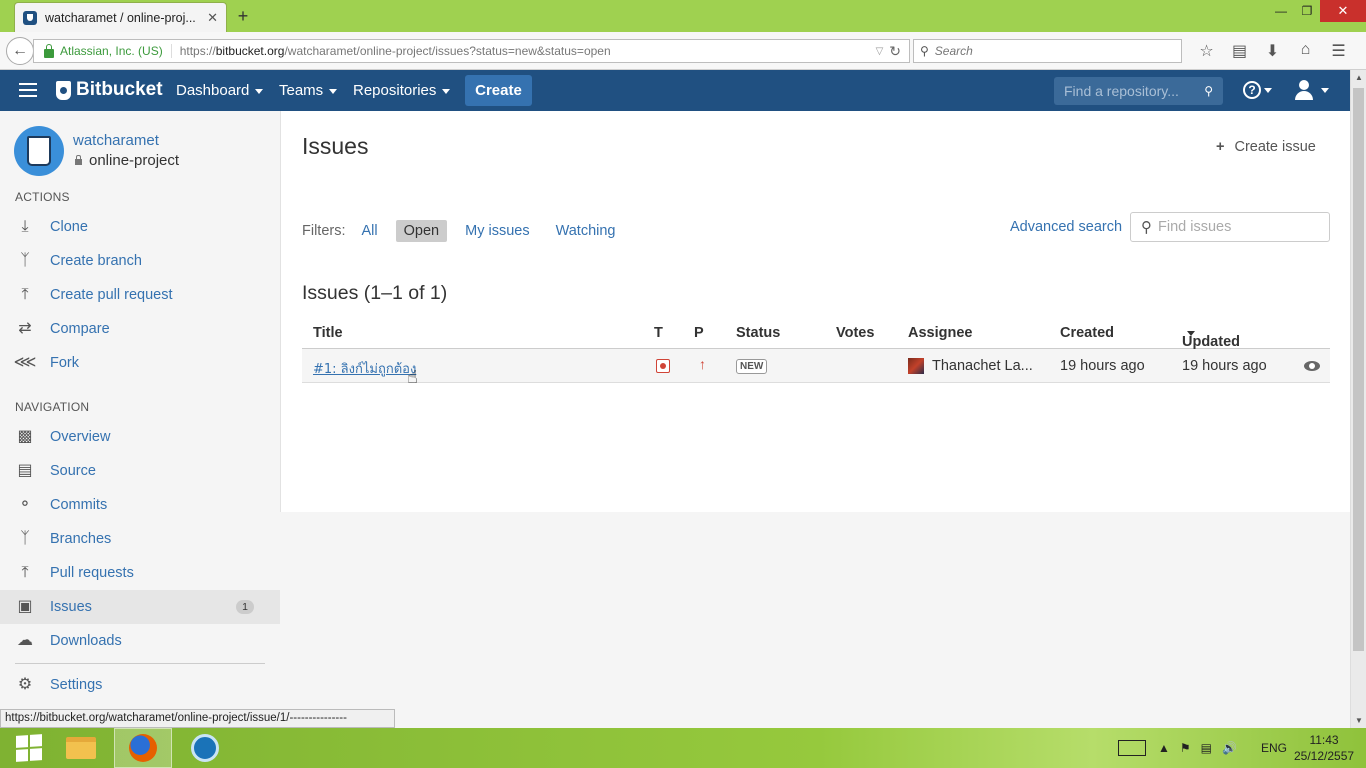  I want to click on create-button: Create, so click(498, 90).